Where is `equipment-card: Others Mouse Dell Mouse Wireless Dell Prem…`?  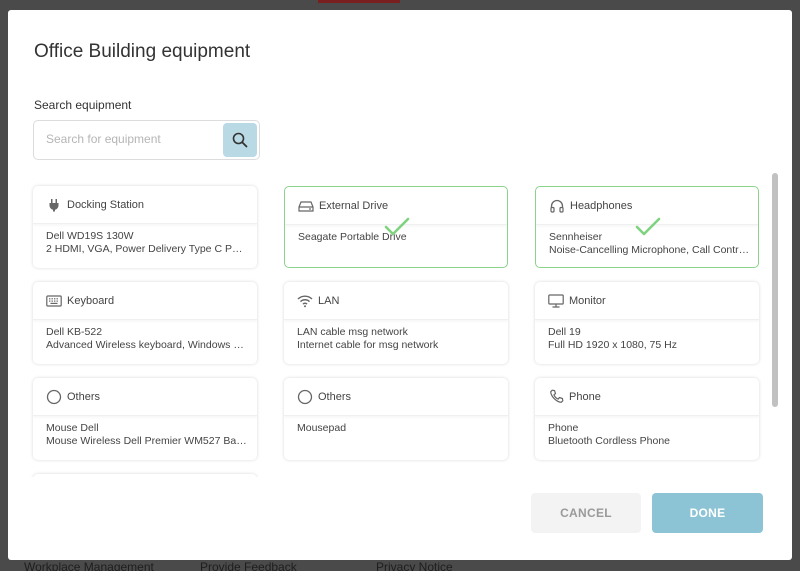
equipment-card: Others Mouse Dell Mouse Wireless Dell Prem… is located at coordinates (145, 419).